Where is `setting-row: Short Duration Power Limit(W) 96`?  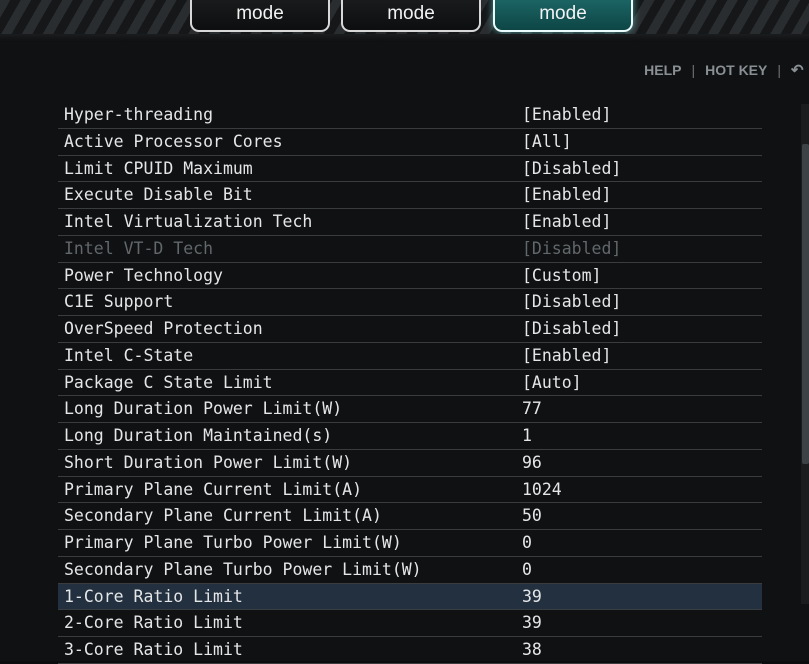 setting-row: Short Duration Power Limit(W) 96 is located at coordinates (410, 463).